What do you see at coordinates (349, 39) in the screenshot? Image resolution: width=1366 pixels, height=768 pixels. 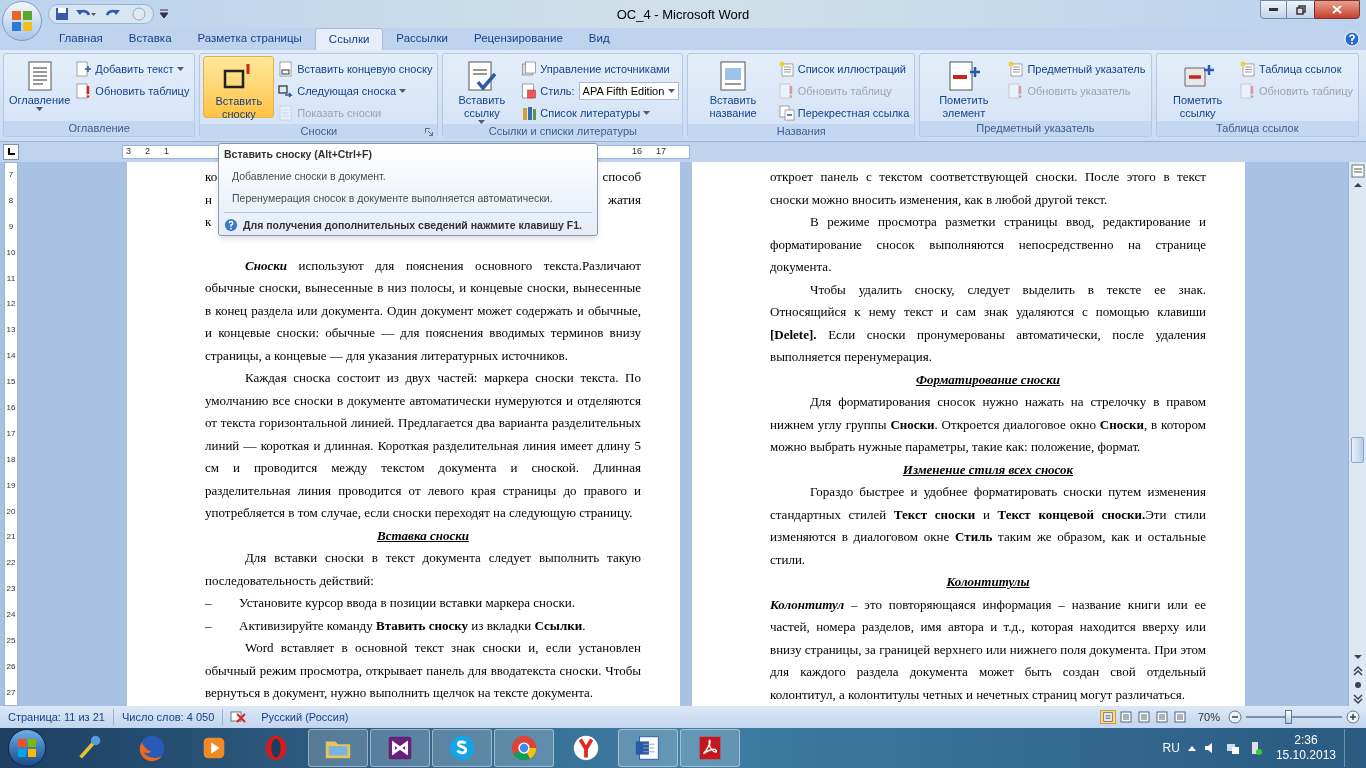 I see `ribbon-tab: Ссылки` at bounding box center [349, 39].